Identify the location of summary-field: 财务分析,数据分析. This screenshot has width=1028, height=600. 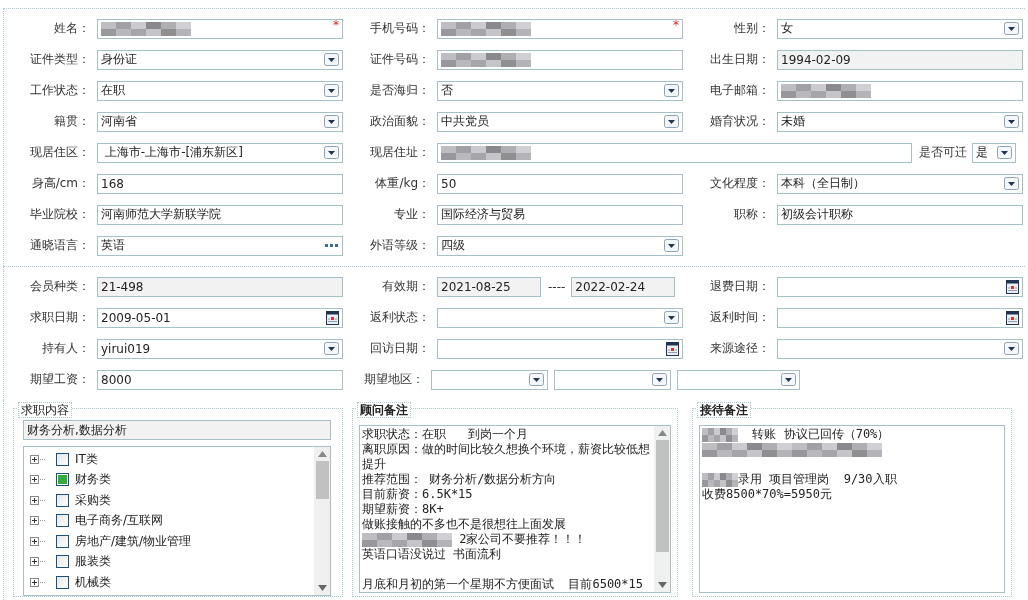
(177, 430).